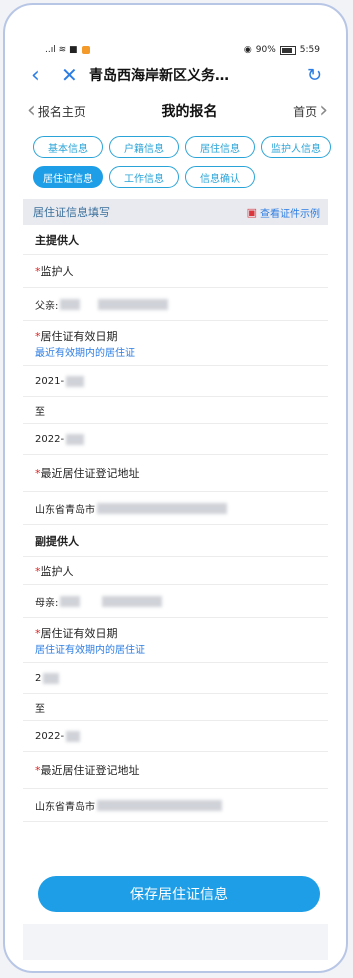  I want to click on primary-permit-start: 2021-, so click(175, 381).